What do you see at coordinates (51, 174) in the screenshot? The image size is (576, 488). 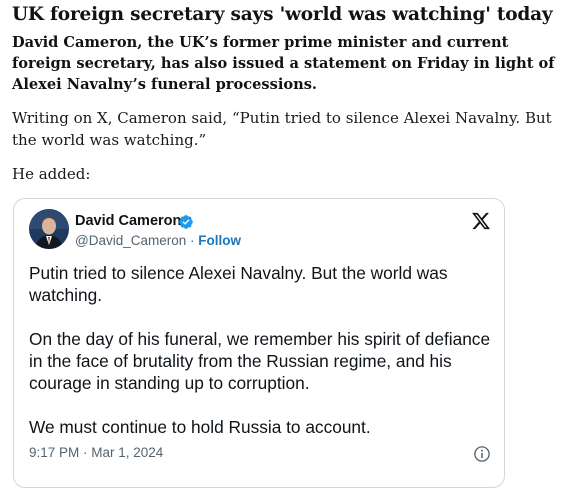 I see `article-paragraph: He added:` at bounding box center [51, 174].